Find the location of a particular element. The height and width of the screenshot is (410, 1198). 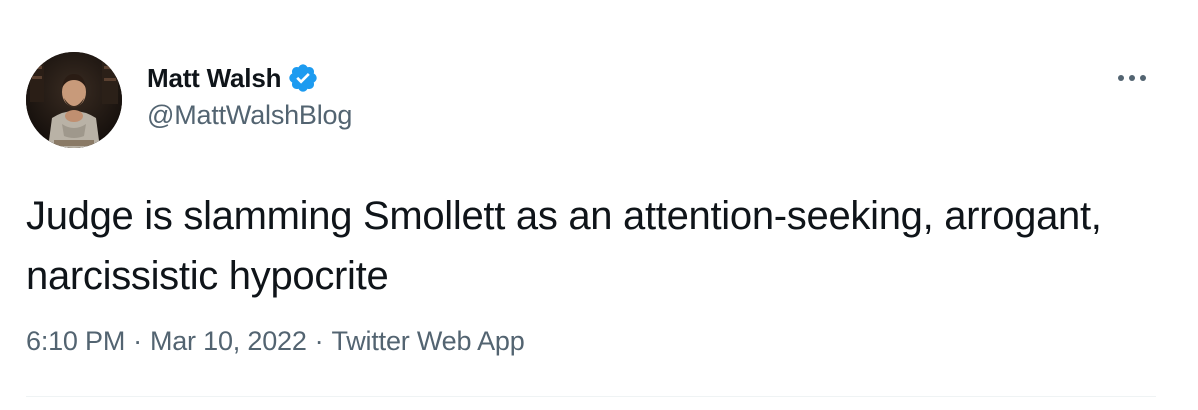

more-options-button is located at coordinates (1132, 78).